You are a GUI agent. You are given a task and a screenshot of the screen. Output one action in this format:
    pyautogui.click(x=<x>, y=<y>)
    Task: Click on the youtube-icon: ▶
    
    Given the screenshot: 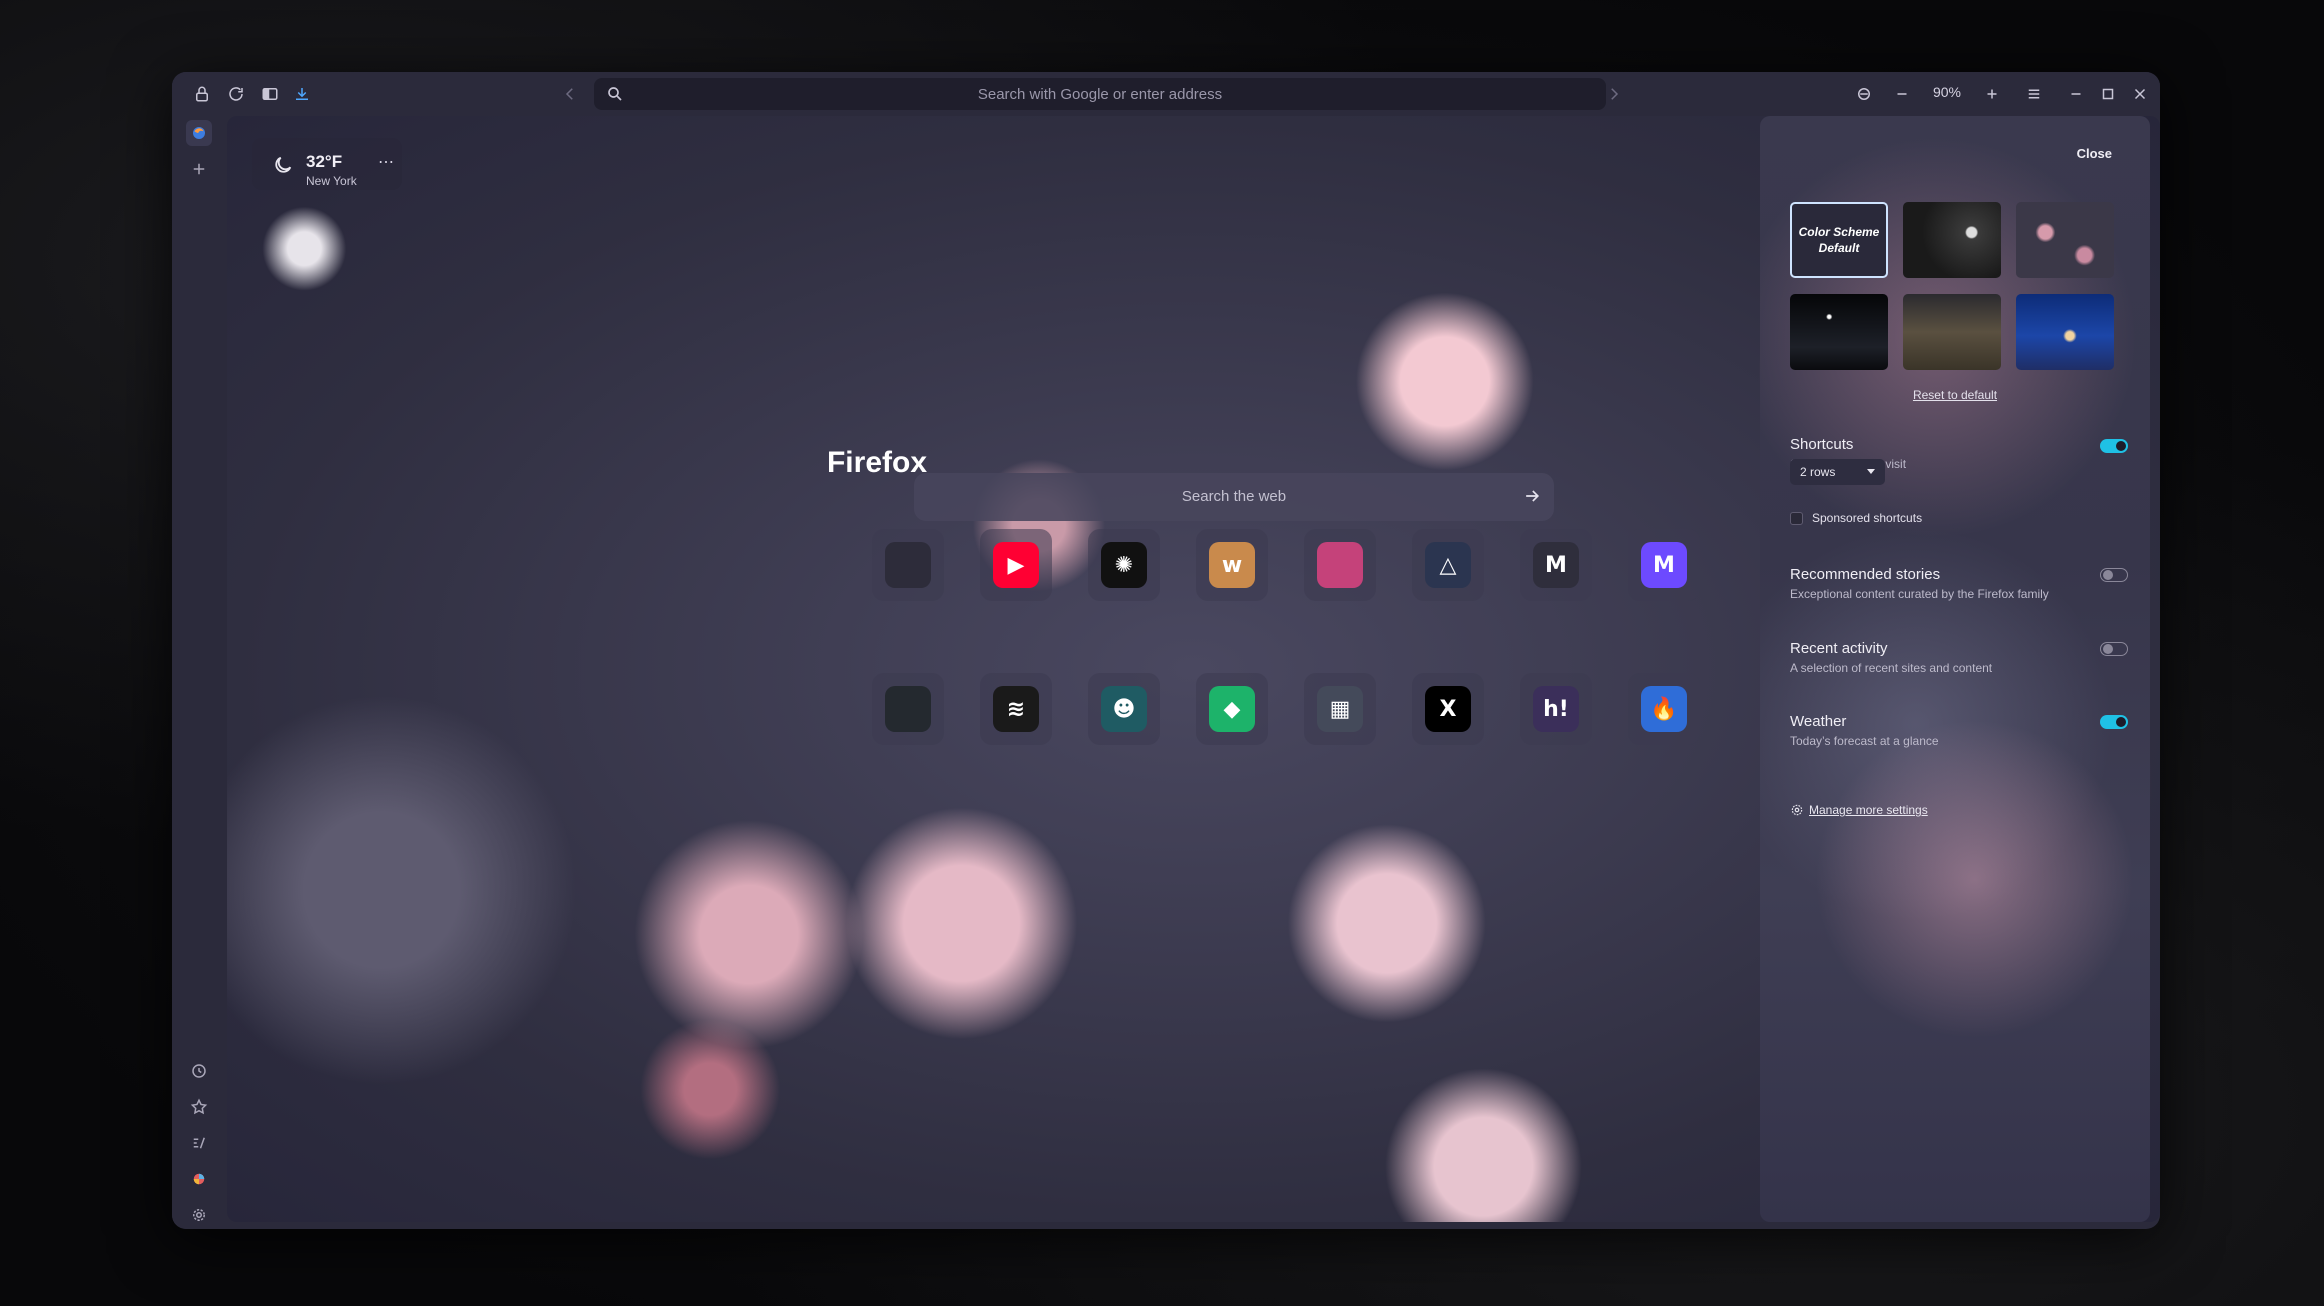 What is the action you would take?
    pyautogui.click(x=1016, y=565)
    